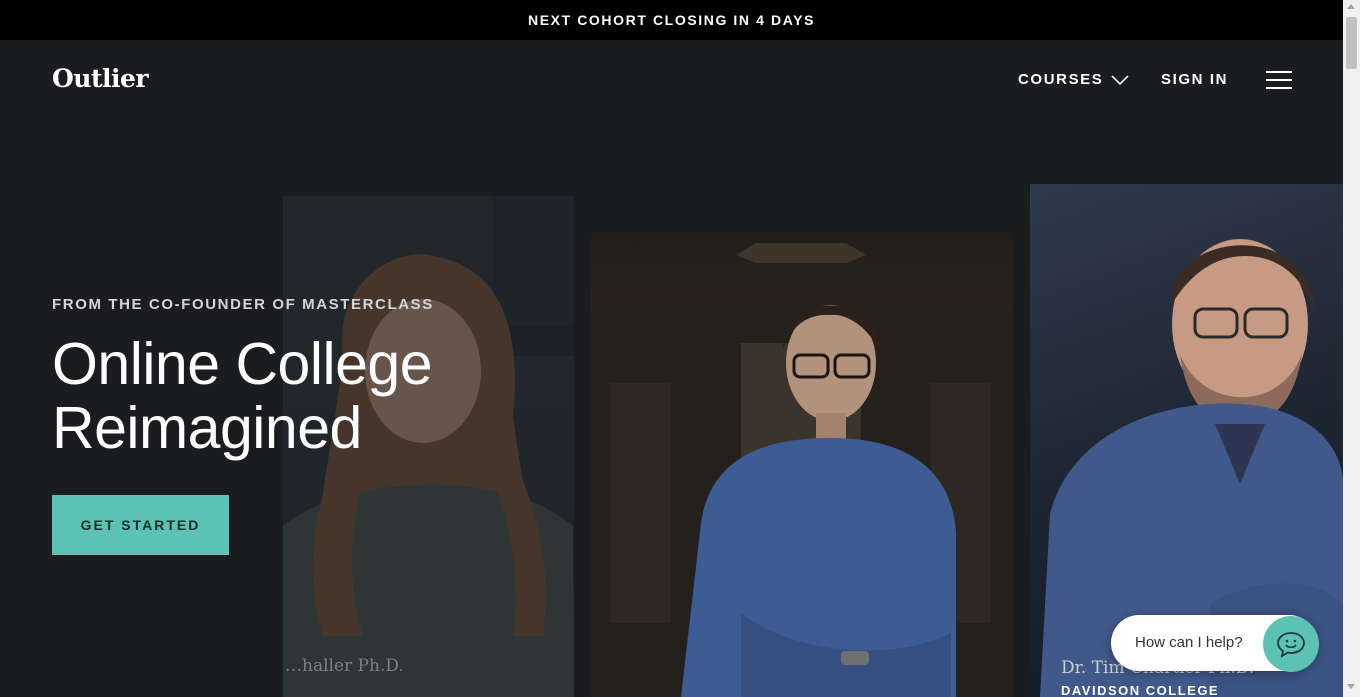 The image size is (1360, 697). What do you see at coordinates (344, 666) in the screenshot?
I see `instructor-1-name: …haller Ph.D.` at bounding box center [344, 666].